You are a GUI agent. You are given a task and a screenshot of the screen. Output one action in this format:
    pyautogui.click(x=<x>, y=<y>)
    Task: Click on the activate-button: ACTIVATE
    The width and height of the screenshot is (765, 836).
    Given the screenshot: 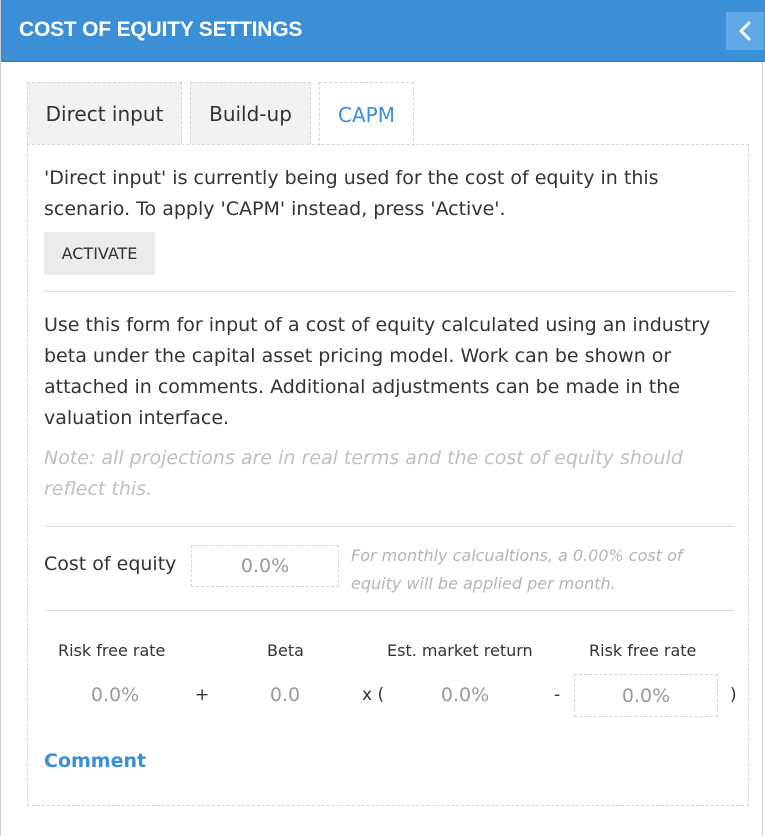 What is the action you would take?
    pyautogui.click(x=99, y=253)
    